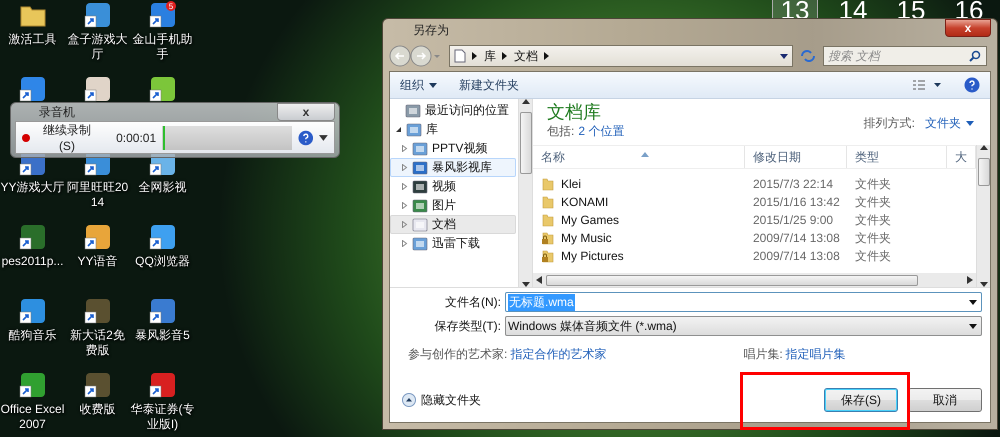  What do you see at coordinates (162, 47) in the screenshot?
I see `desktop-icon-label: 金山手机助手` at bounding box center [162, 47].